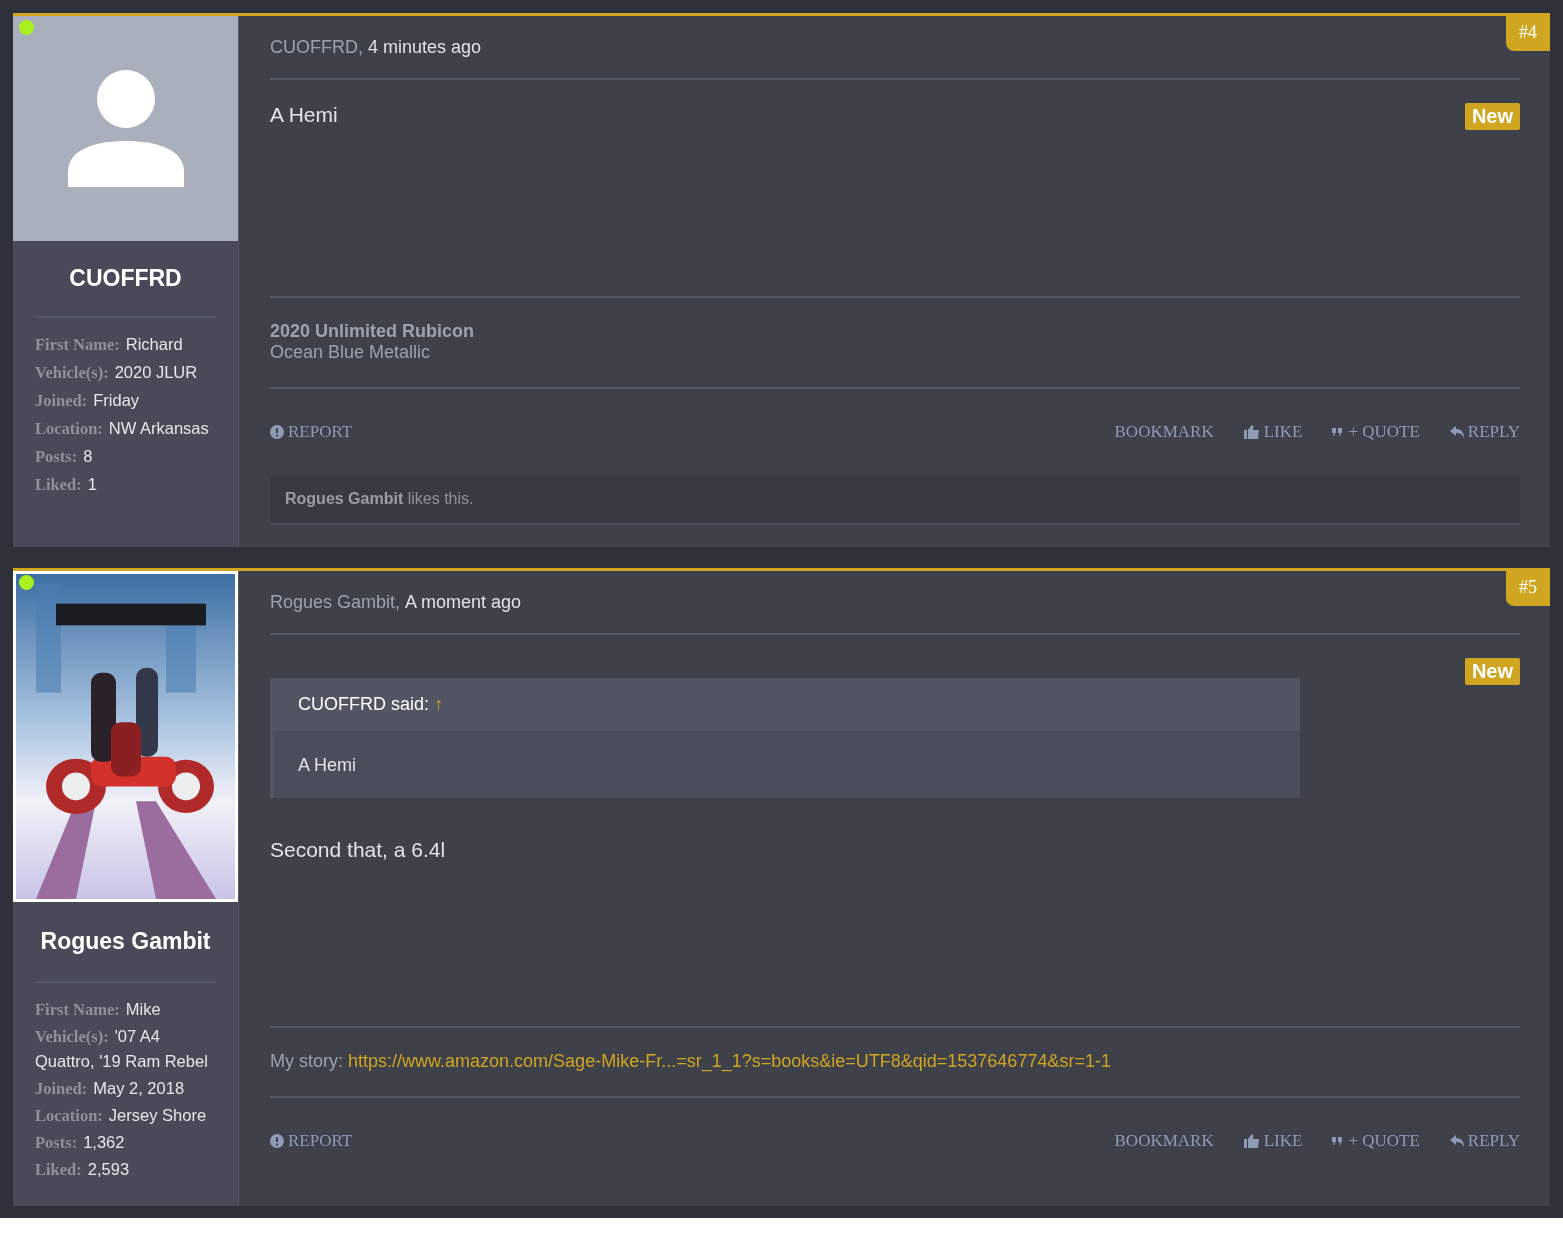 This screenshot has width=1563, height=1250. Describe the element at coordinates (125, 1009) in the screenshot. I see `profile-field: First Name: Mike` at that location.